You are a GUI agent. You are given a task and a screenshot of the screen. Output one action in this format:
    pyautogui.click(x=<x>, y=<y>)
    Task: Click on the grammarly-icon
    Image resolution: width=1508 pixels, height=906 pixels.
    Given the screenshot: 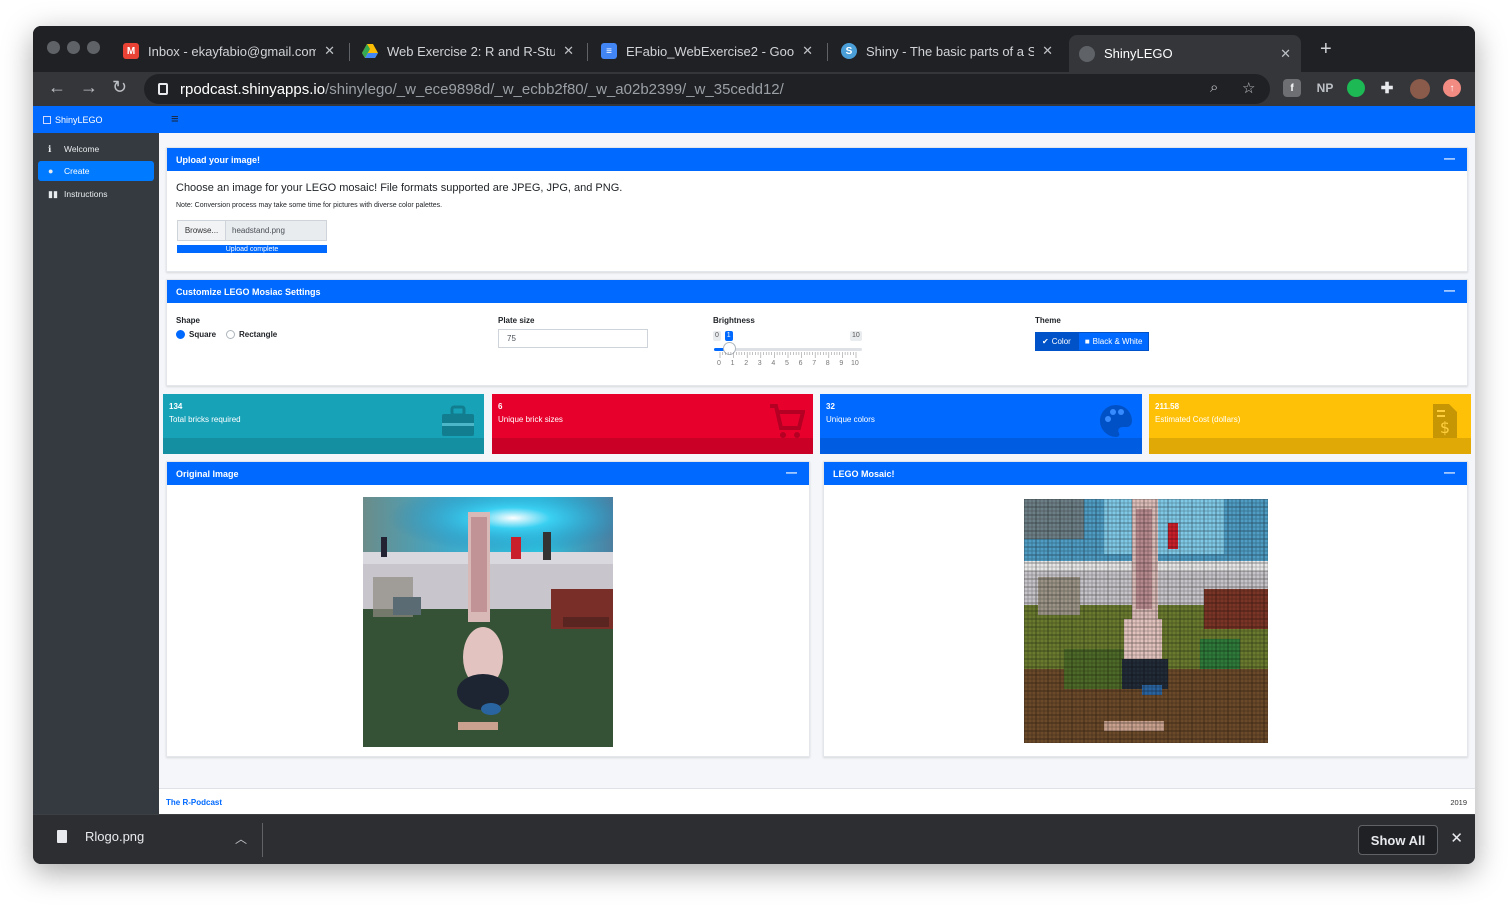 What is the action you would take?
    pyautogui.click(x=1356, y=88)
    